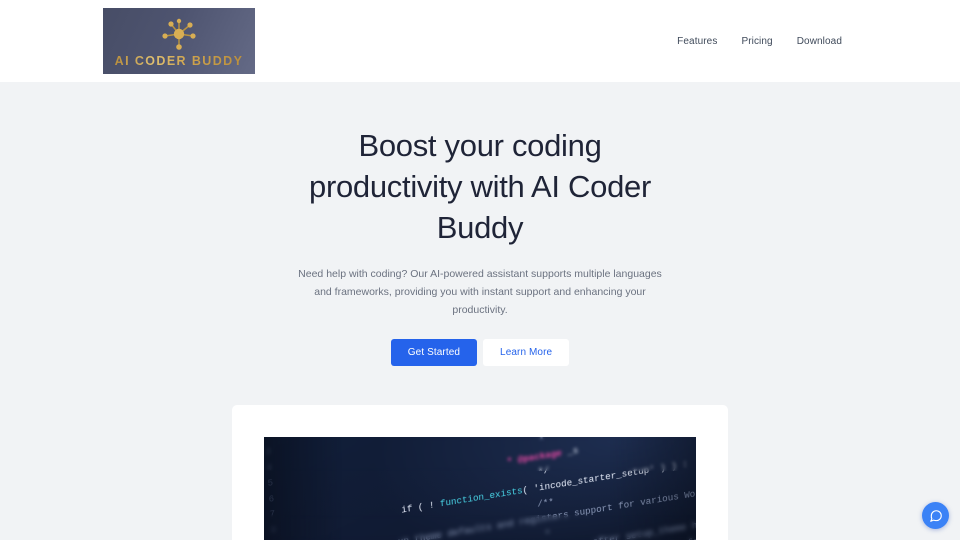  I want to click on main-navigation: Features Pricing Download, so click(759, 41).